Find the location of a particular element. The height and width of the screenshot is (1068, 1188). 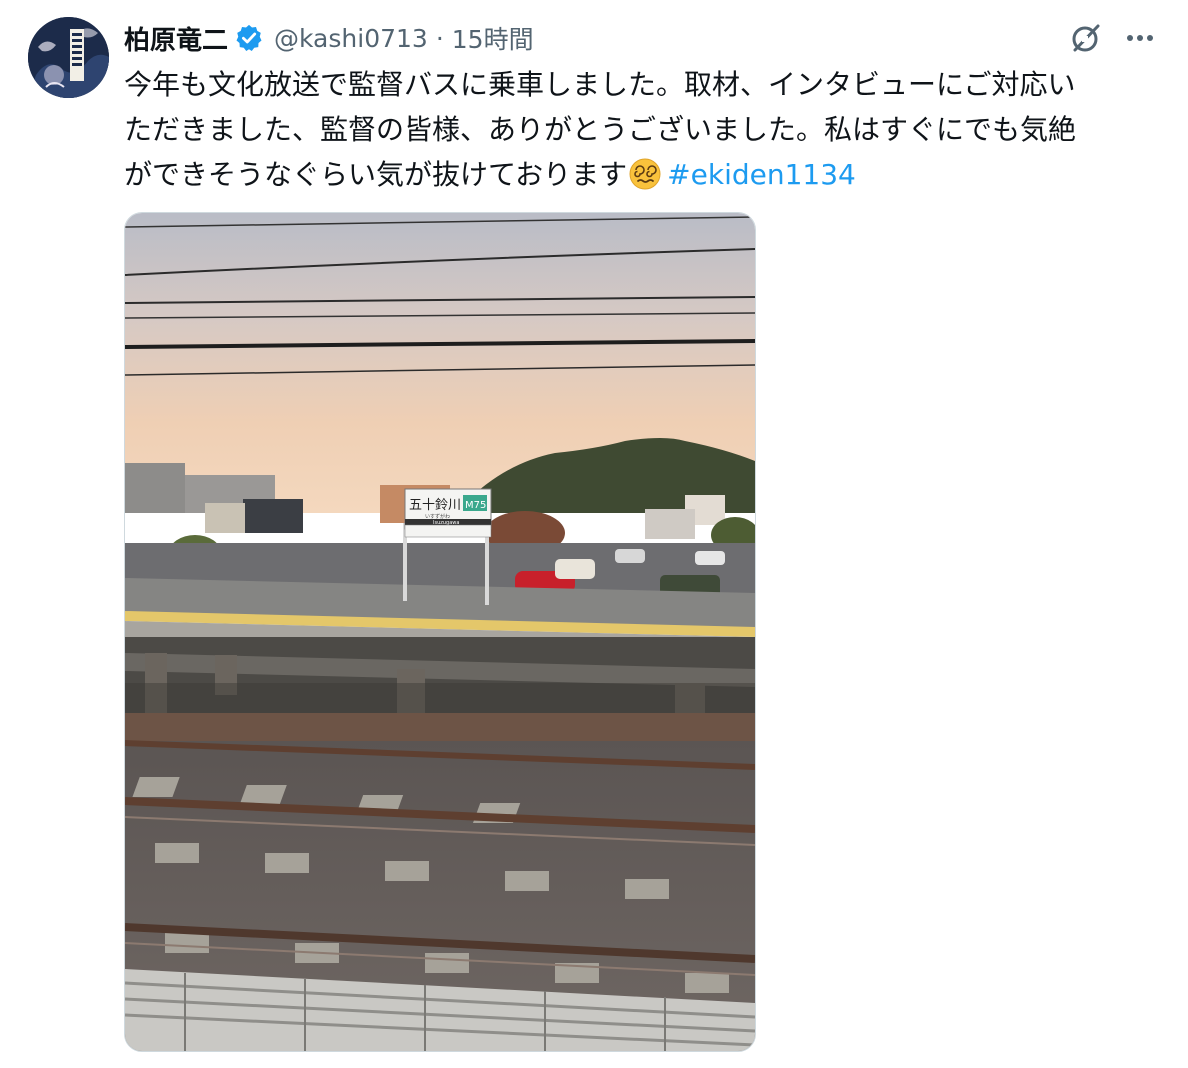

tweet-text-line: ができそうなぐらい気が抜けております #ekiden1134 is located at coordinates (639, 174).